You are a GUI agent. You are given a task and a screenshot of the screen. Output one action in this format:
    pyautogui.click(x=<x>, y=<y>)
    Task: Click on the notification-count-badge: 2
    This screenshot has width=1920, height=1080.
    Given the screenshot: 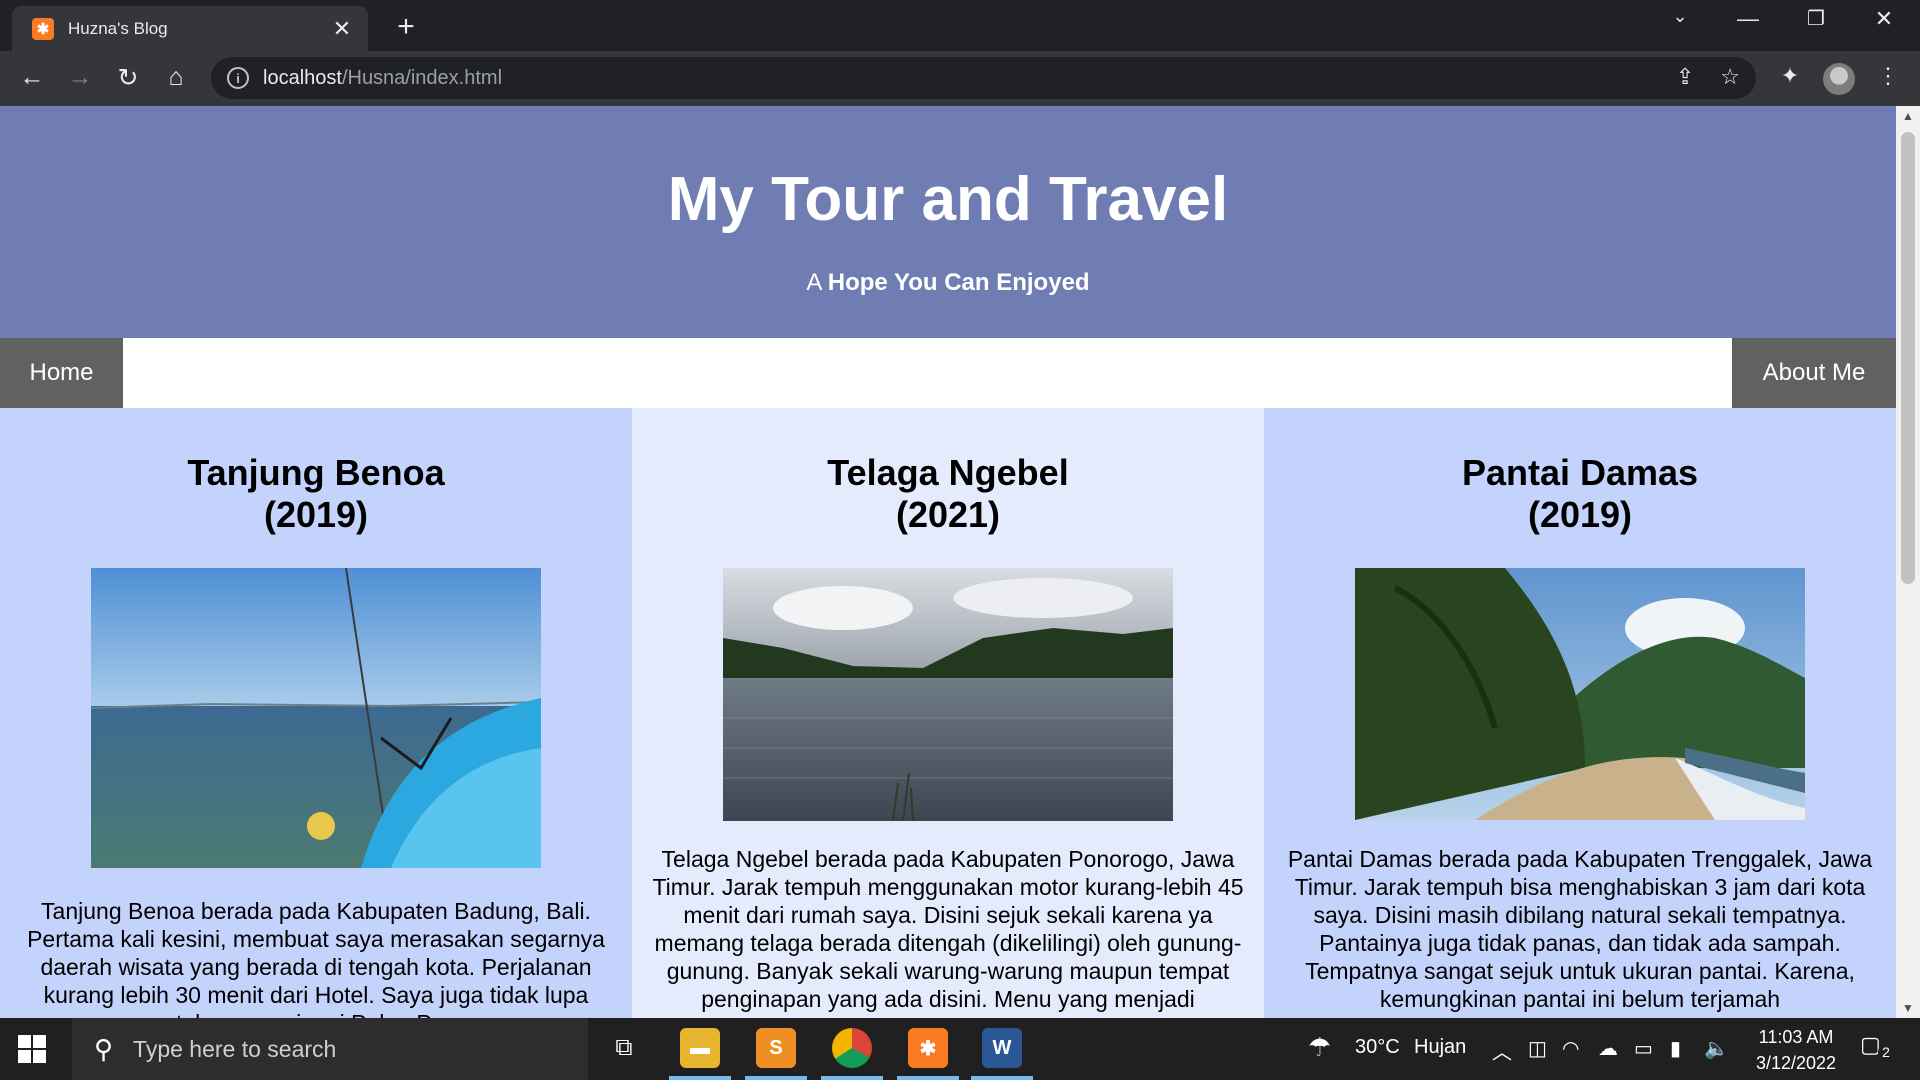 What is the action you would take?
    pyautogui.click(x=1886, y=1052)
    